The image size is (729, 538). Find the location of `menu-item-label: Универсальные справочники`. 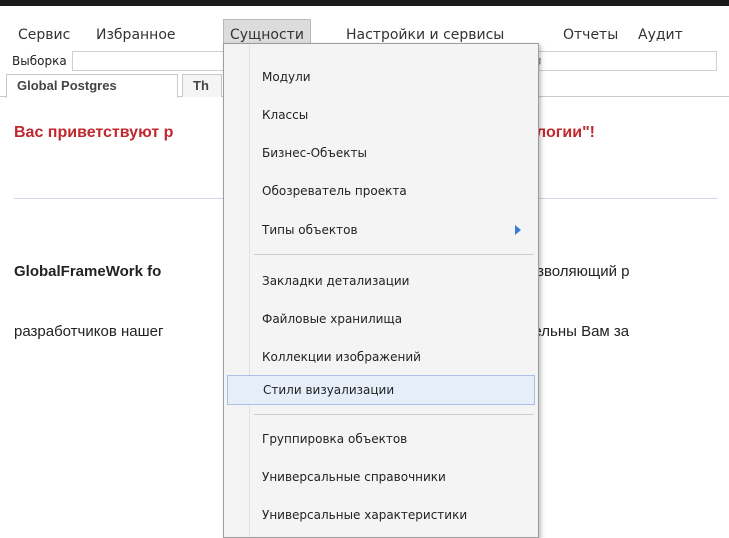

menu-item-label: Универсальные справочники is located at coordinates (354, 477).